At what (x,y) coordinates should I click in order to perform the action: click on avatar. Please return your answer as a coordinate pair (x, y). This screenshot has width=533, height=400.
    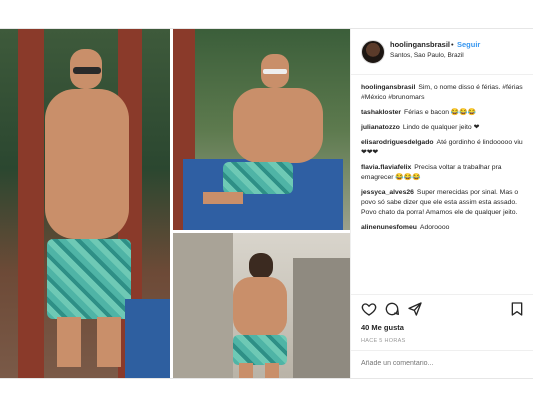
    Looking at the image, I should click on (373, 52).